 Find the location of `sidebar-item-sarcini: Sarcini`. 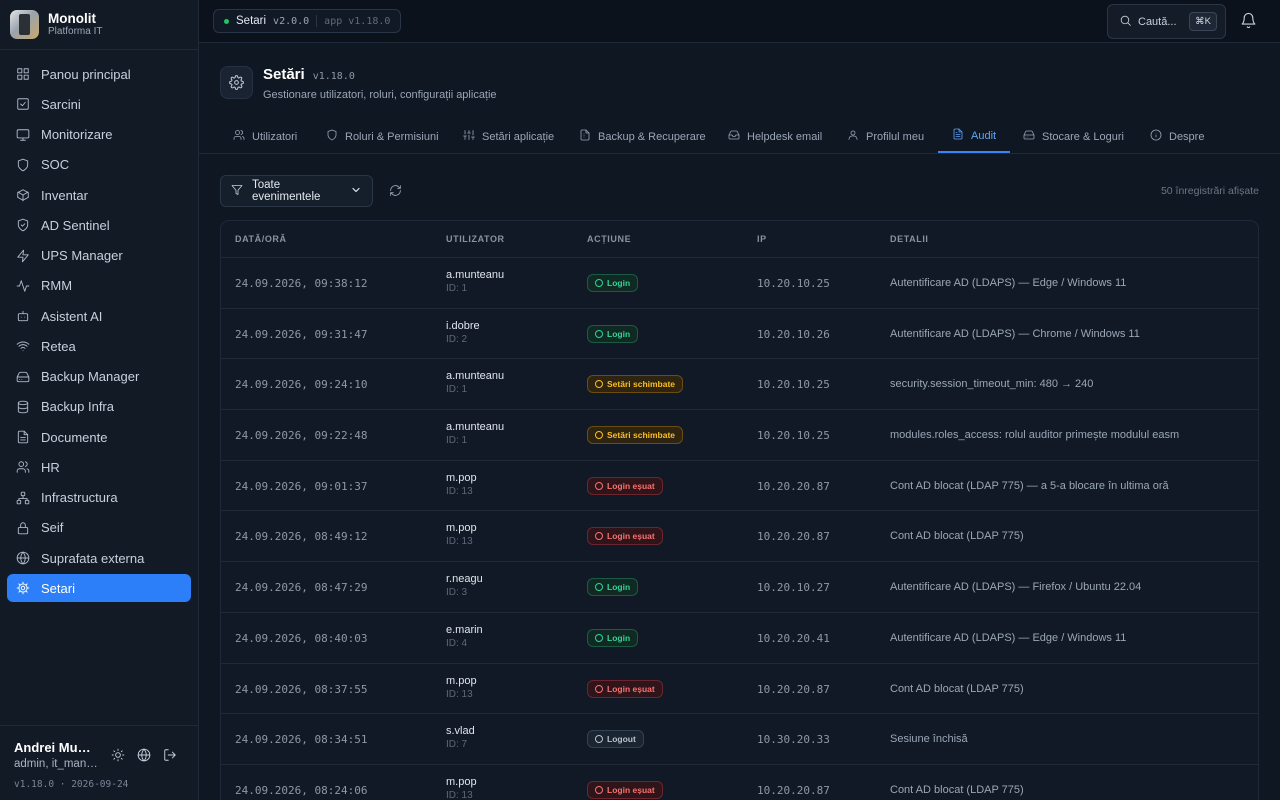

sidebar-item-sarcini: Sarcini is located at coordinates (99, 104).